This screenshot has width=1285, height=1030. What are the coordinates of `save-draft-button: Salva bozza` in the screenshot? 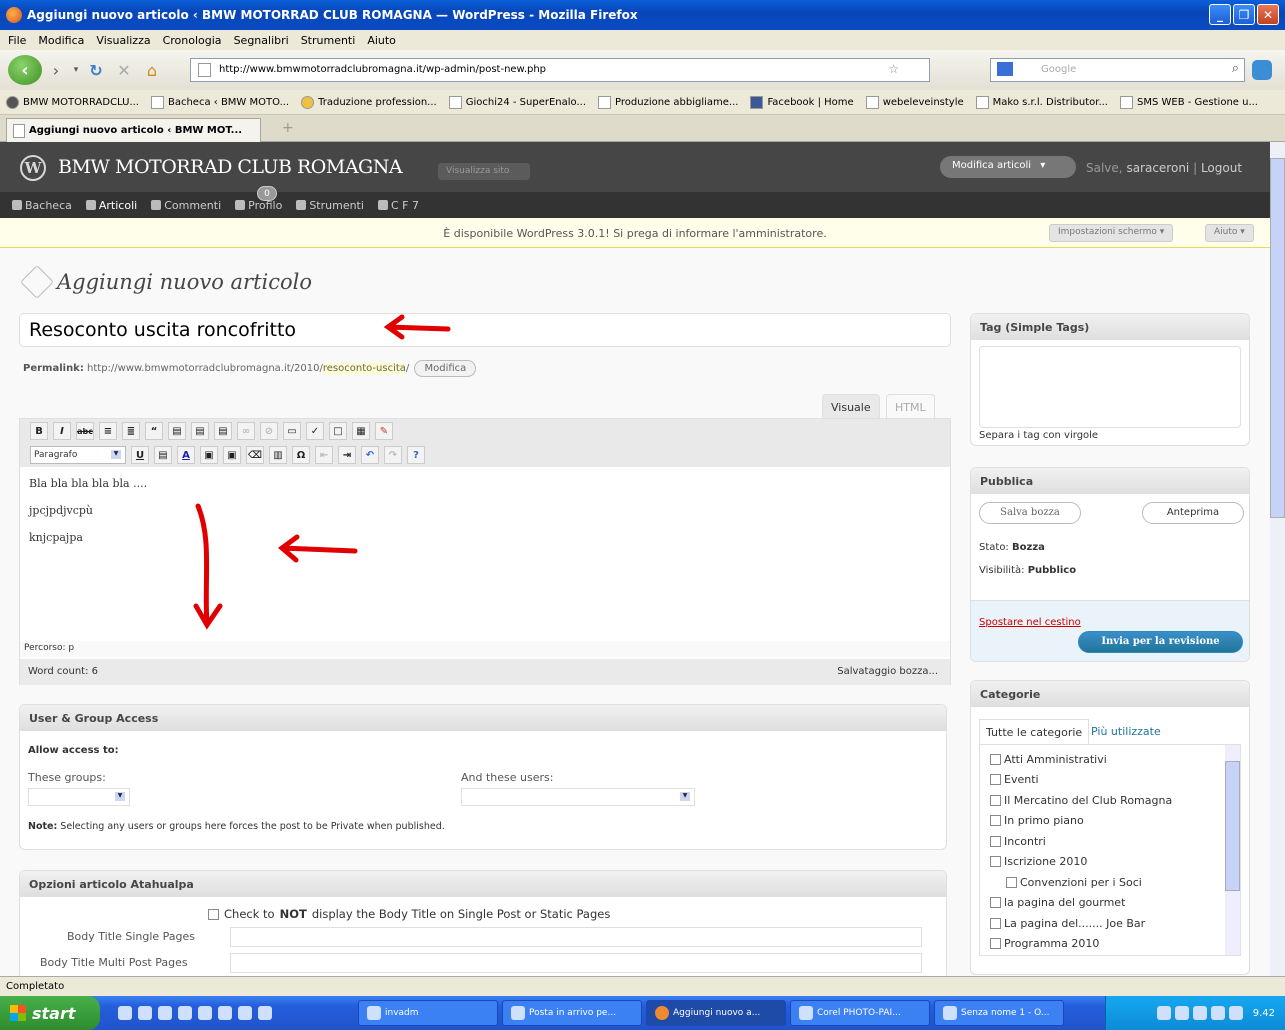 It's located at (1030, 513).